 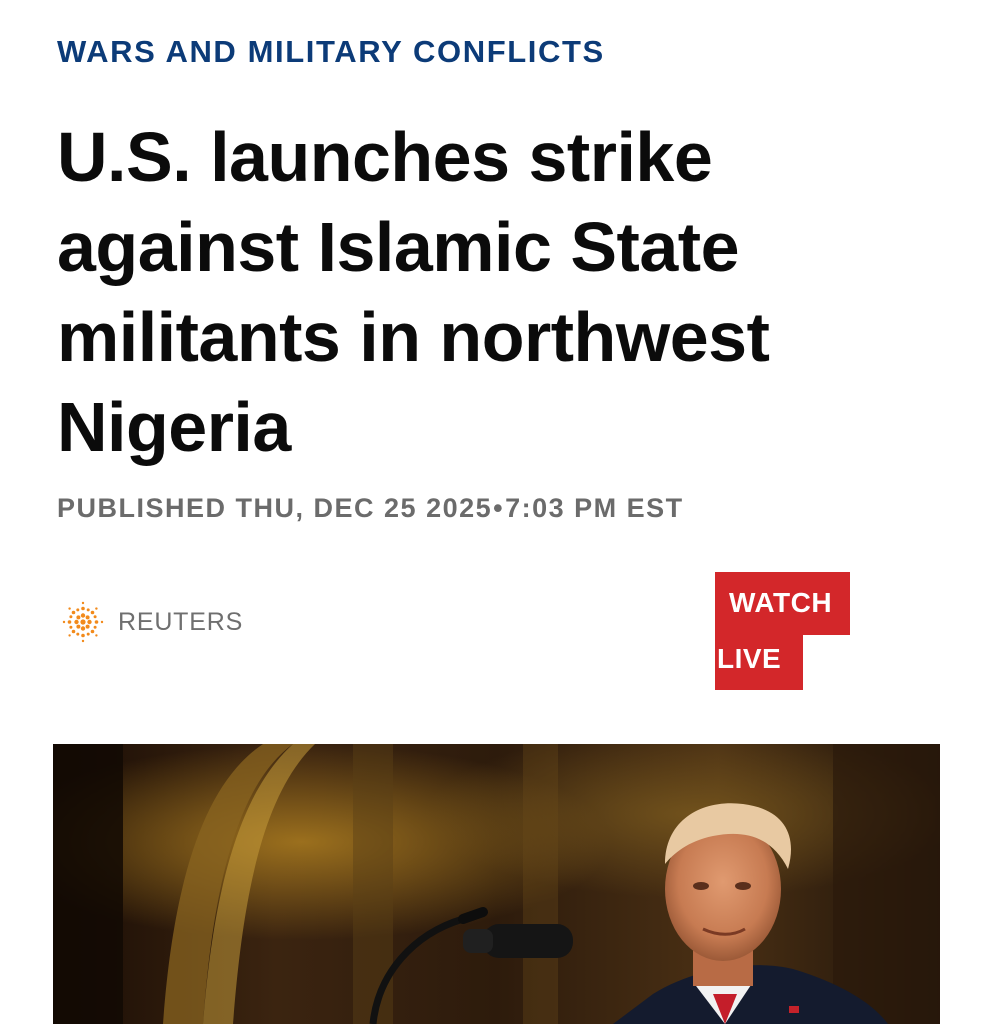 What do you see at coordinates (782, 631) in the screenshot?
I see `watch-live-button: WATCH LIVE` at bounding box center [782, 631].